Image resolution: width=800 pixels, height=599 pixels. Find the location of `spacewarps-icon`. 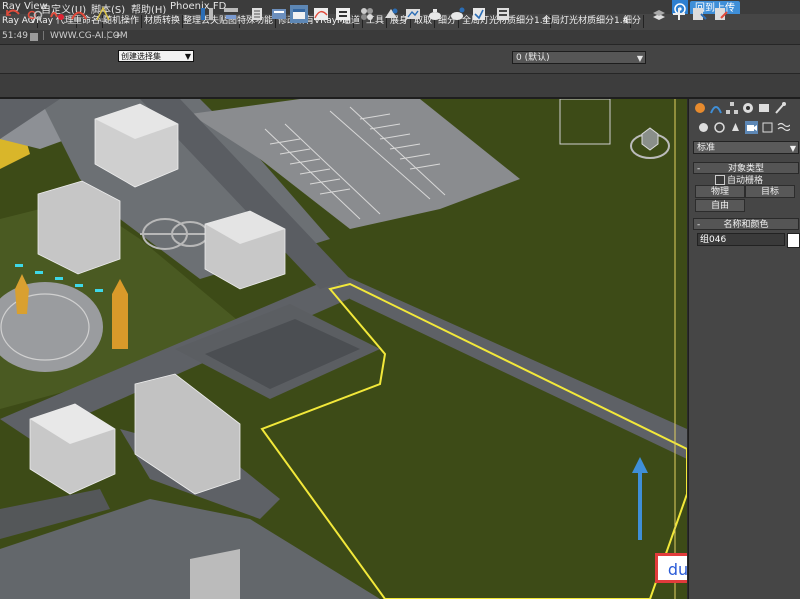

spacewarps-icon is located at coordinates (783, 127).